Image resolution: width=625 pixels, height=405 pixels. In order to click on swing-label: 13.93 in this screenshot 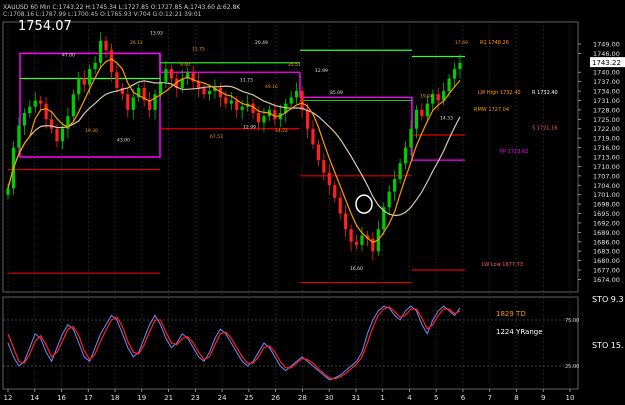, I will do `click(156, 34)`.